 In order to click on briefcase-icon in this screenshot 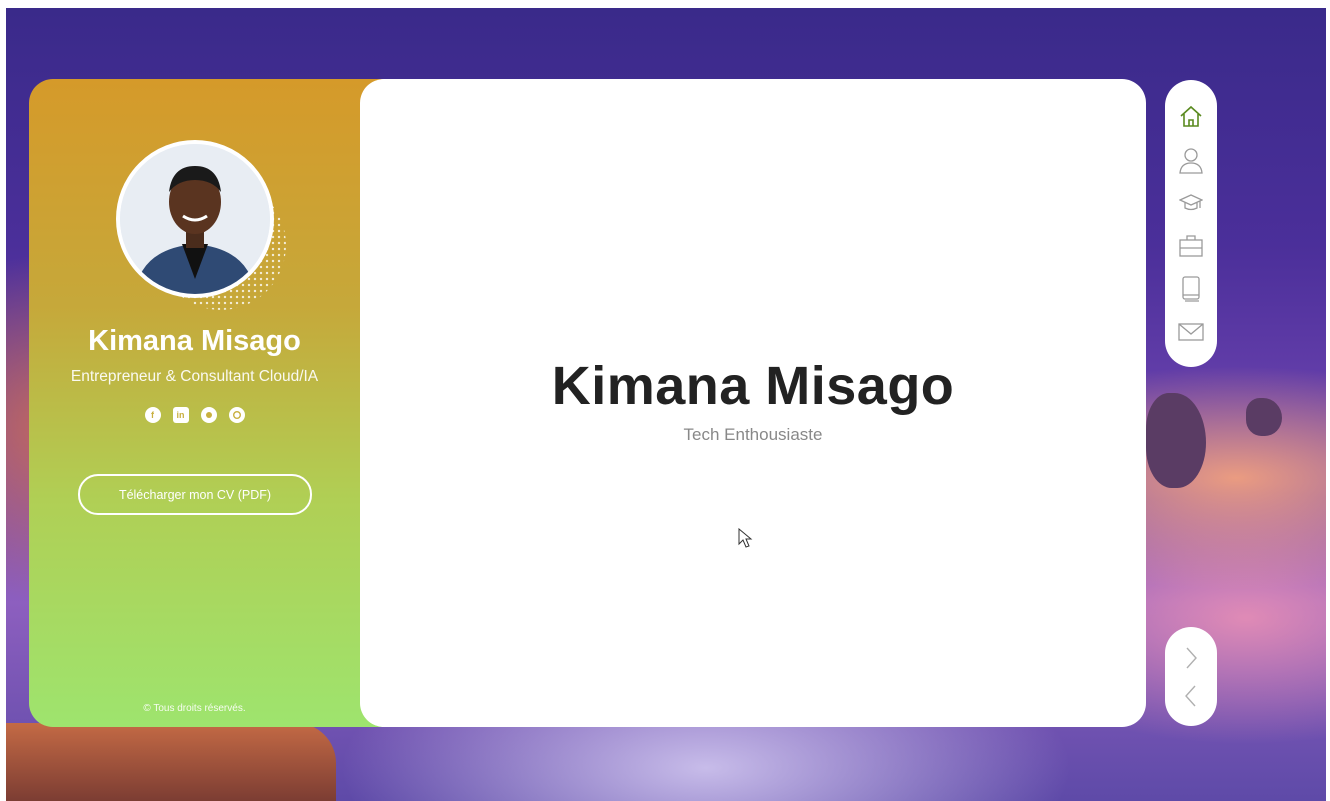, I will do `click(1191, 246)`.